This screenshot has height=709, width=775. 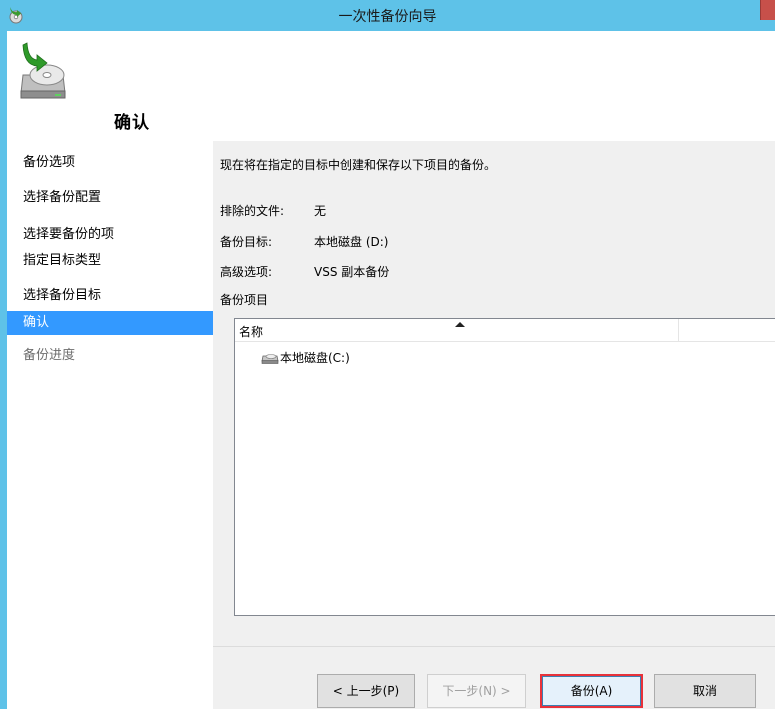 What do you see at coordinates (494, 646) in the screenshot?
I see `footer-divider` at bounding box center [494, 646].